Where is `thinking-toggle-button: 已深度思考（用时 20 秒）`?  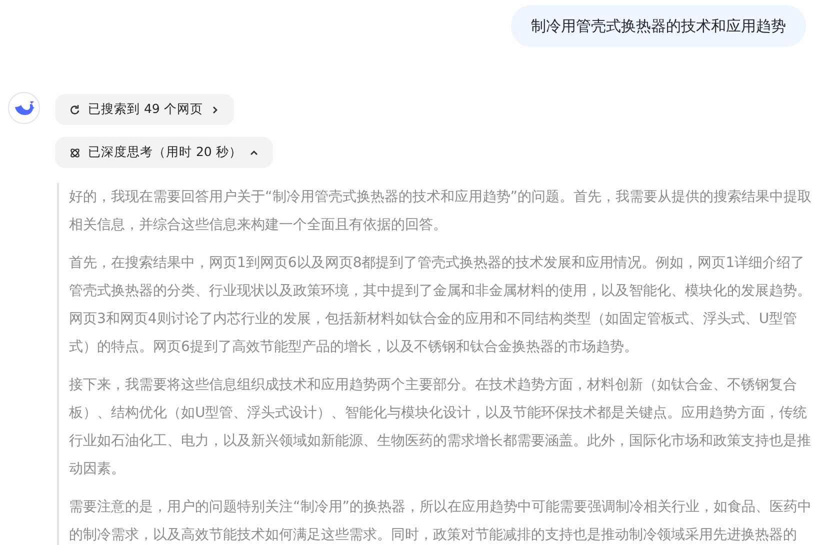
thinking-toggle-button: 已深度思考（用时 20 秒） is located at coordinates (164, 152).